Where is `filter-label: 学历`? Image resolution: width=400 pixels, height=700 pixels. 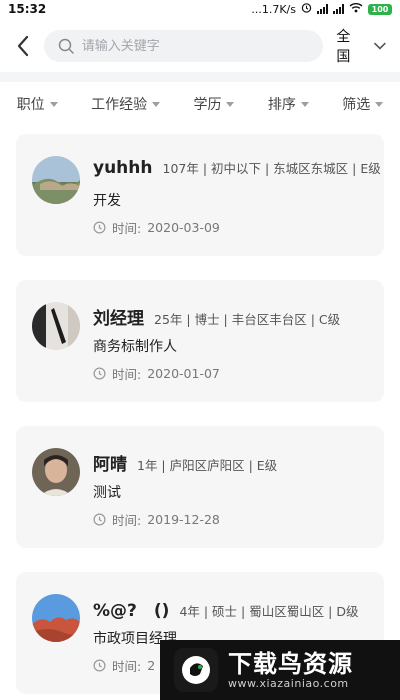 filter-label: 学历 is located at coordinates (207, 105).